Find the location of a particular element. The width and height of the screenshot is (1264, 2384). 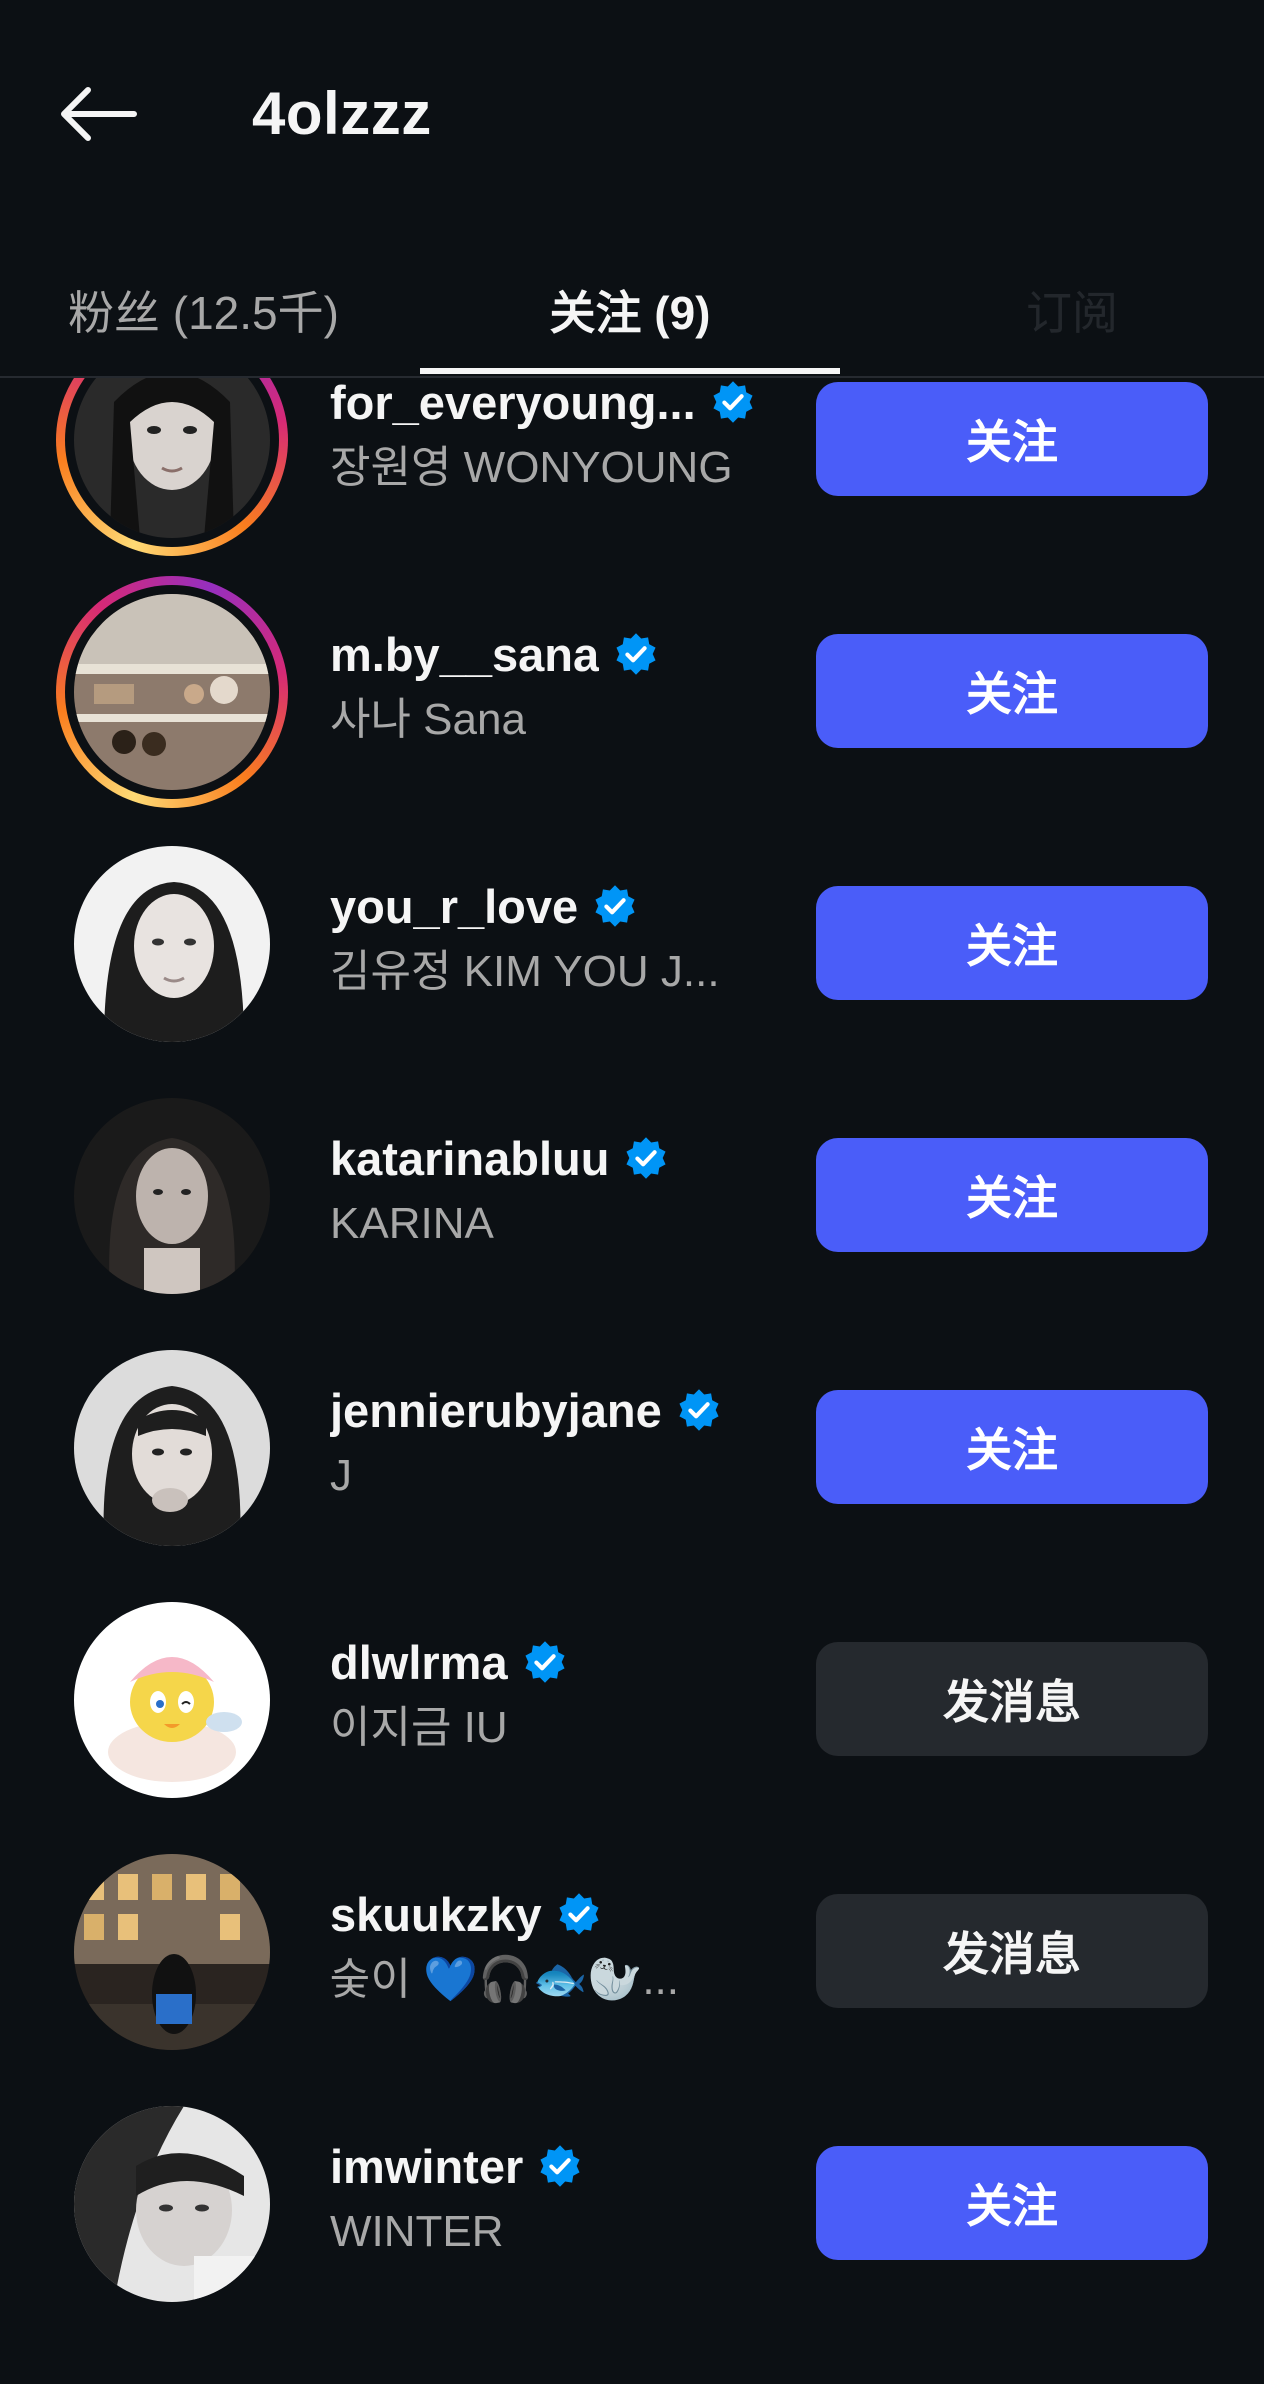

list-item: dlwlrma 이지금 IU 发消息 is located at coordinates (632, 1700).